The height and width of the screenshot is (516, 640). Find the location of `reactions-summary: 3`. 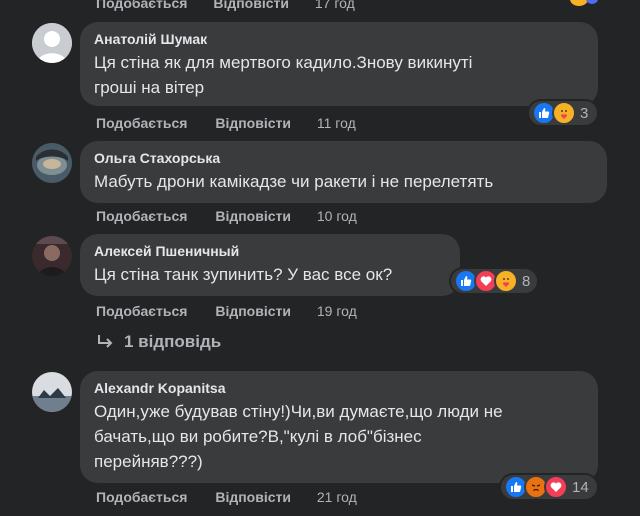

reactions-summary: 3 is located at coordinates (563, 113).